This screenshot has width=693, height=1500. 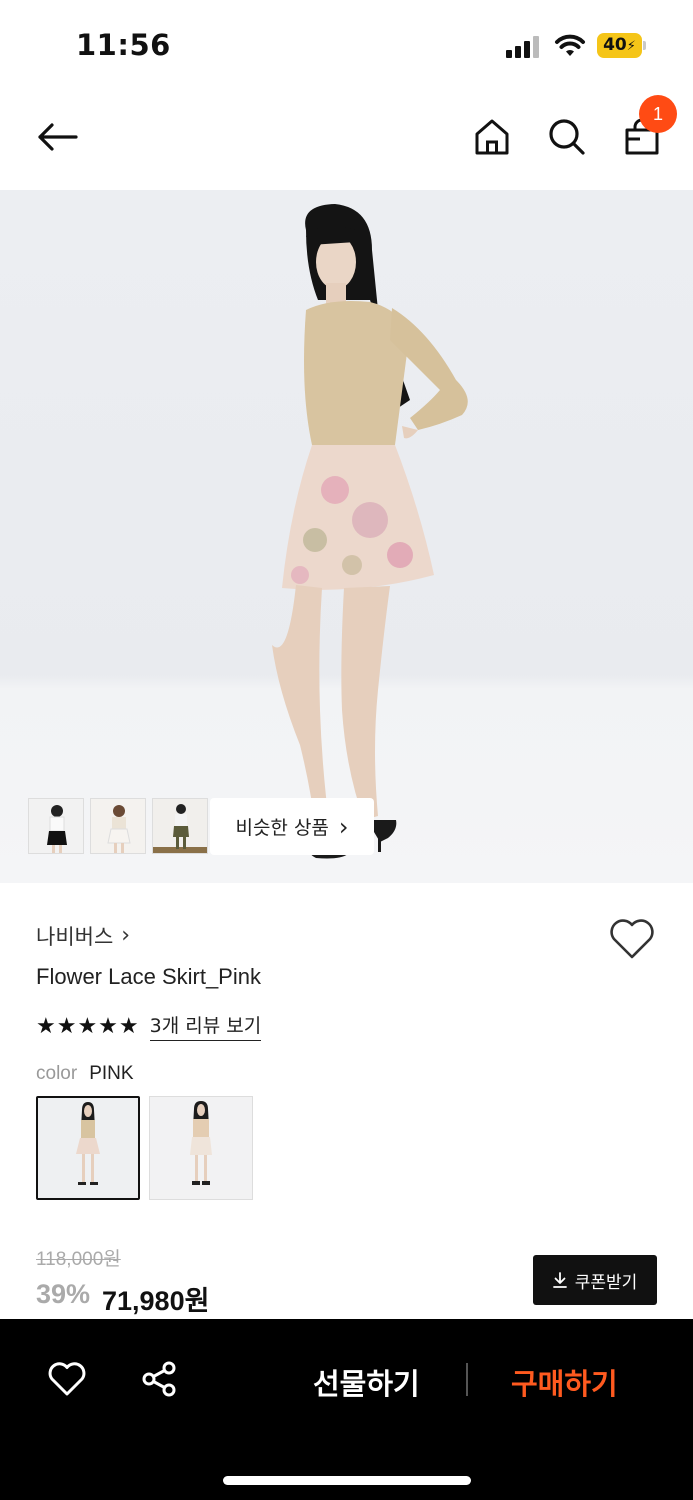 What do you see at coordinates (658, 114) in the screenshot?
I see `cart-count-badge: 1` at bounding box center [658, 114].